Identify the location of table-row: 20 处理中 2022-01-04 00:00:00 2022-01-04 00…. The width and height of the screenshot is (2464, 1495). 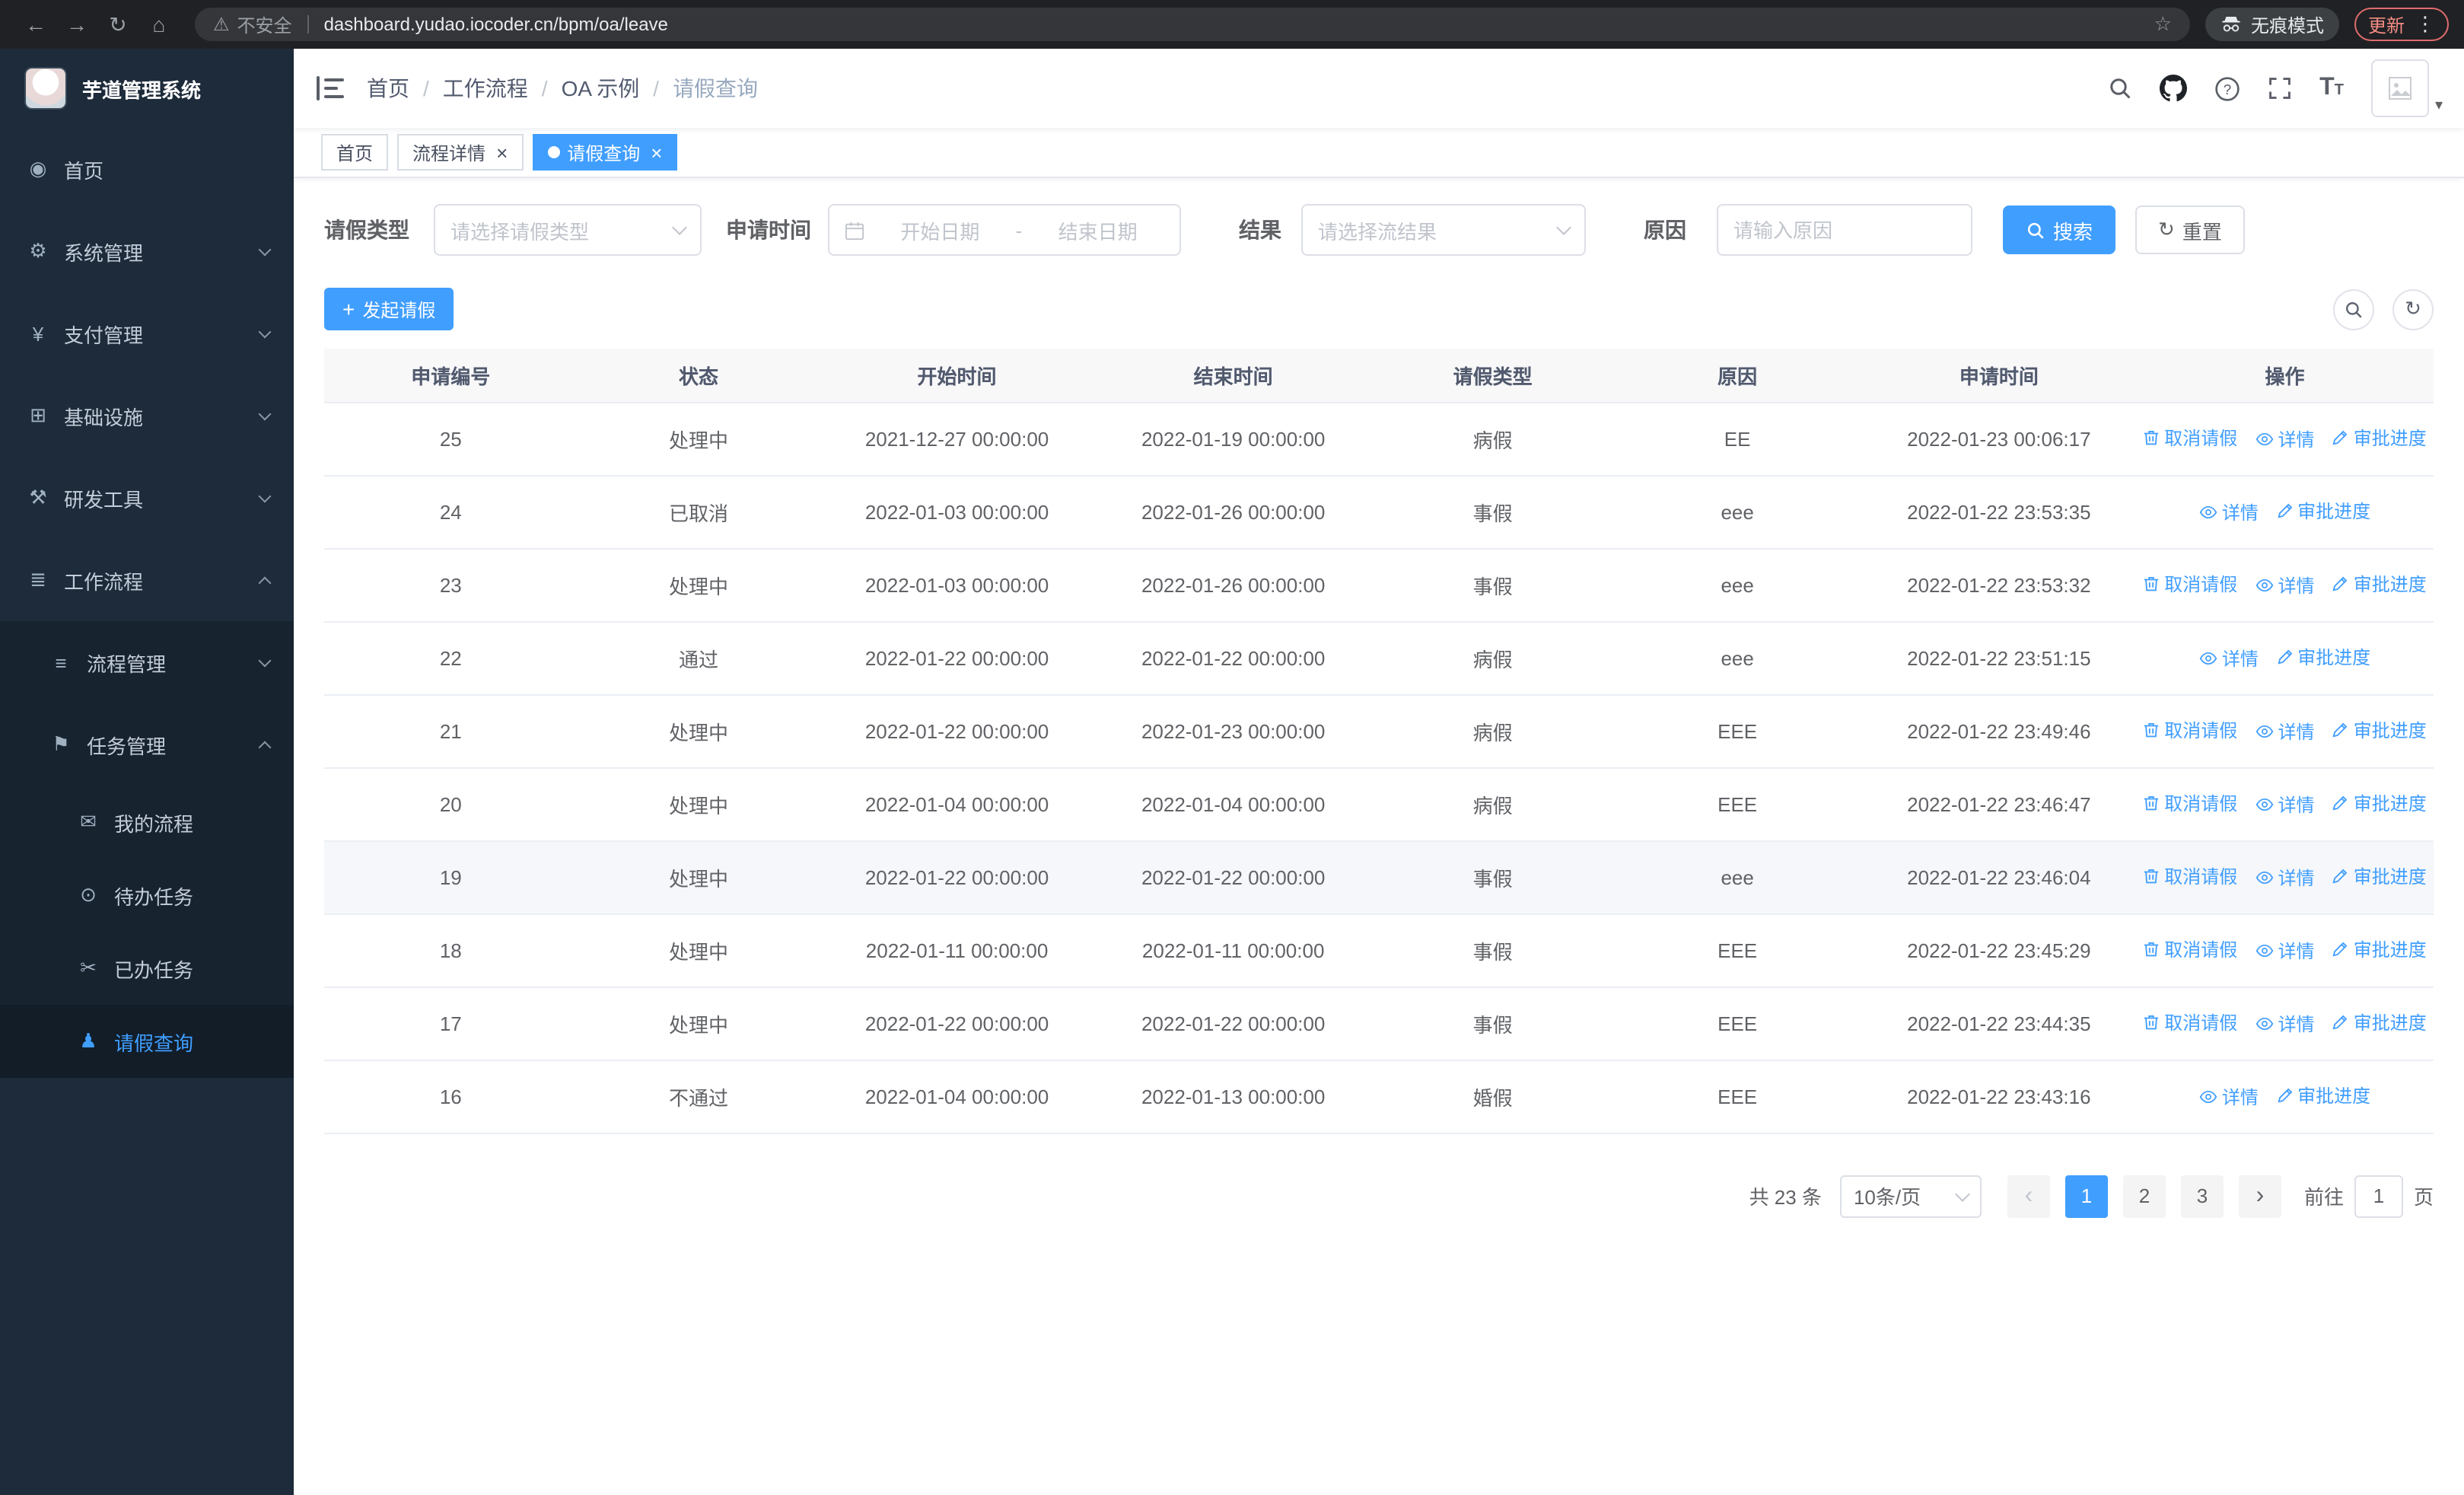
(1379, 804).